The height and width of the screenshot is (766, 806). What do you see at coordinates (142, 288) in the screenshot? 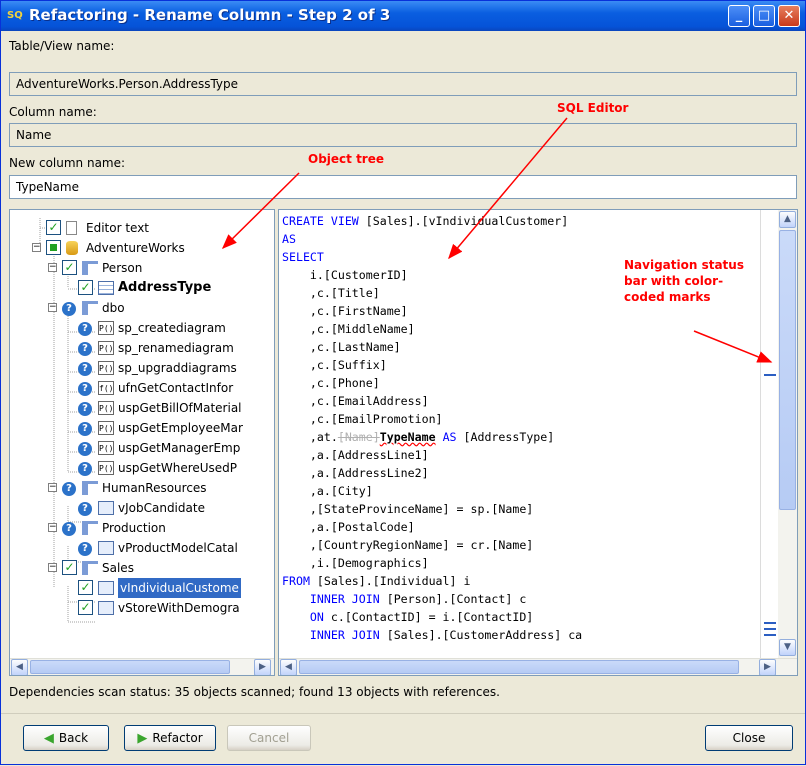
I see `tree-item: ✓ AddressType` at bounding box center [142, 288].